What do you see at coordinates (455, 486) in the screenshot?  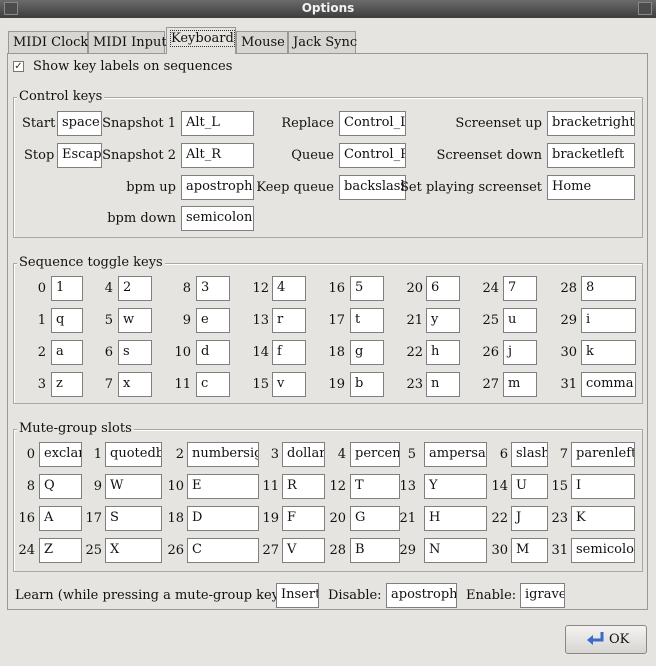 I see `mute-group-slot-field: Y` at bounding box center [455, 486].